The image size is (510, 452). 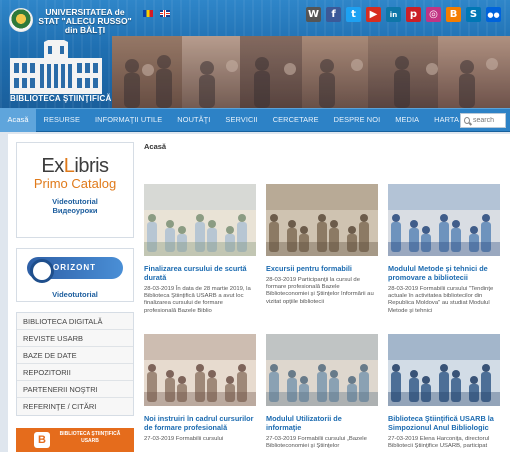 What do you see at coordinates (353, 14) in the screenshot?
I see `twitter-icon: t` at bounding box center [353, 14].